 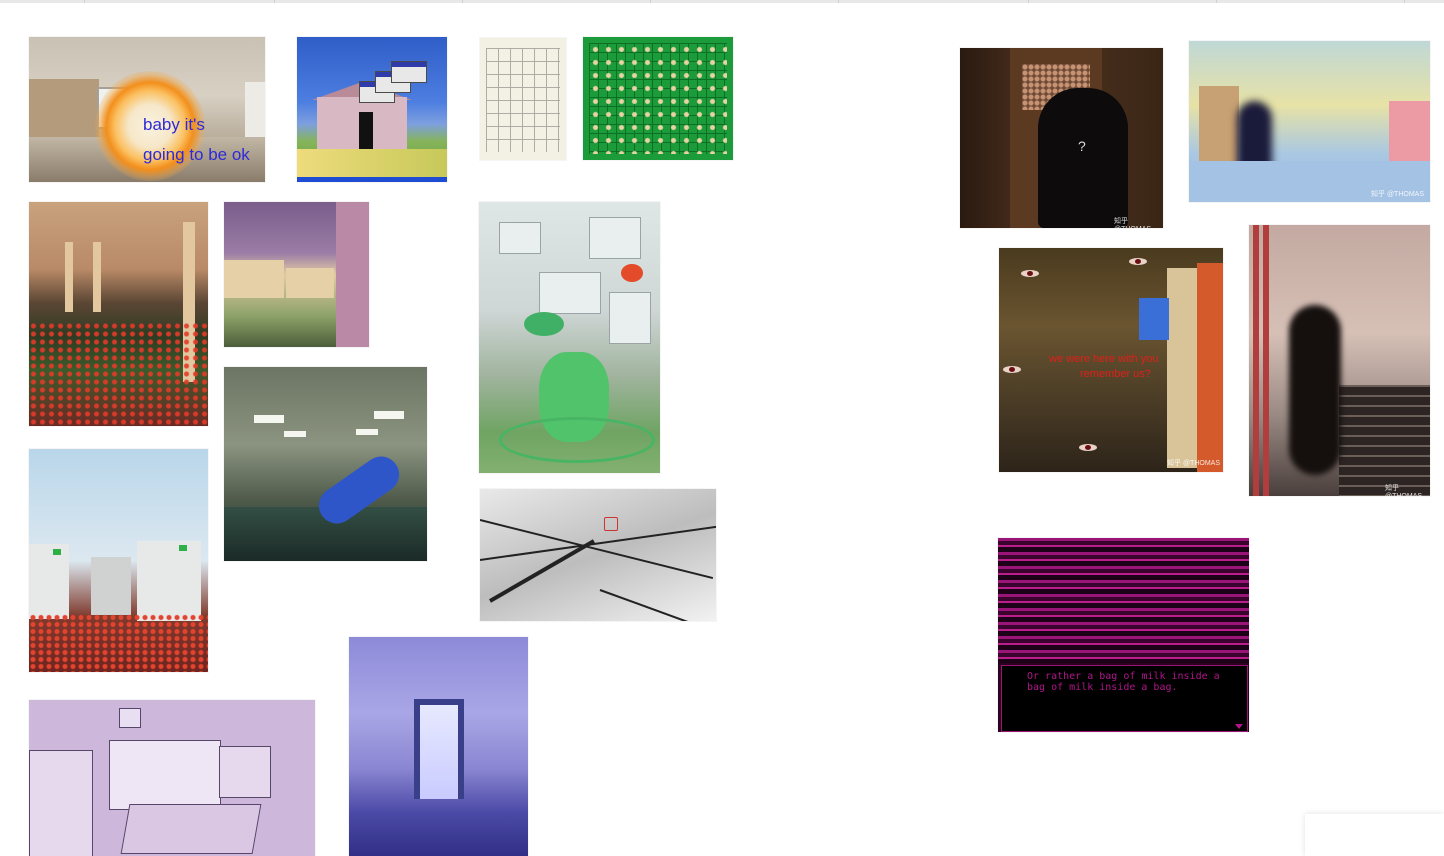 I want to click on image-purple-bedroom, so click(x=172, y=778).